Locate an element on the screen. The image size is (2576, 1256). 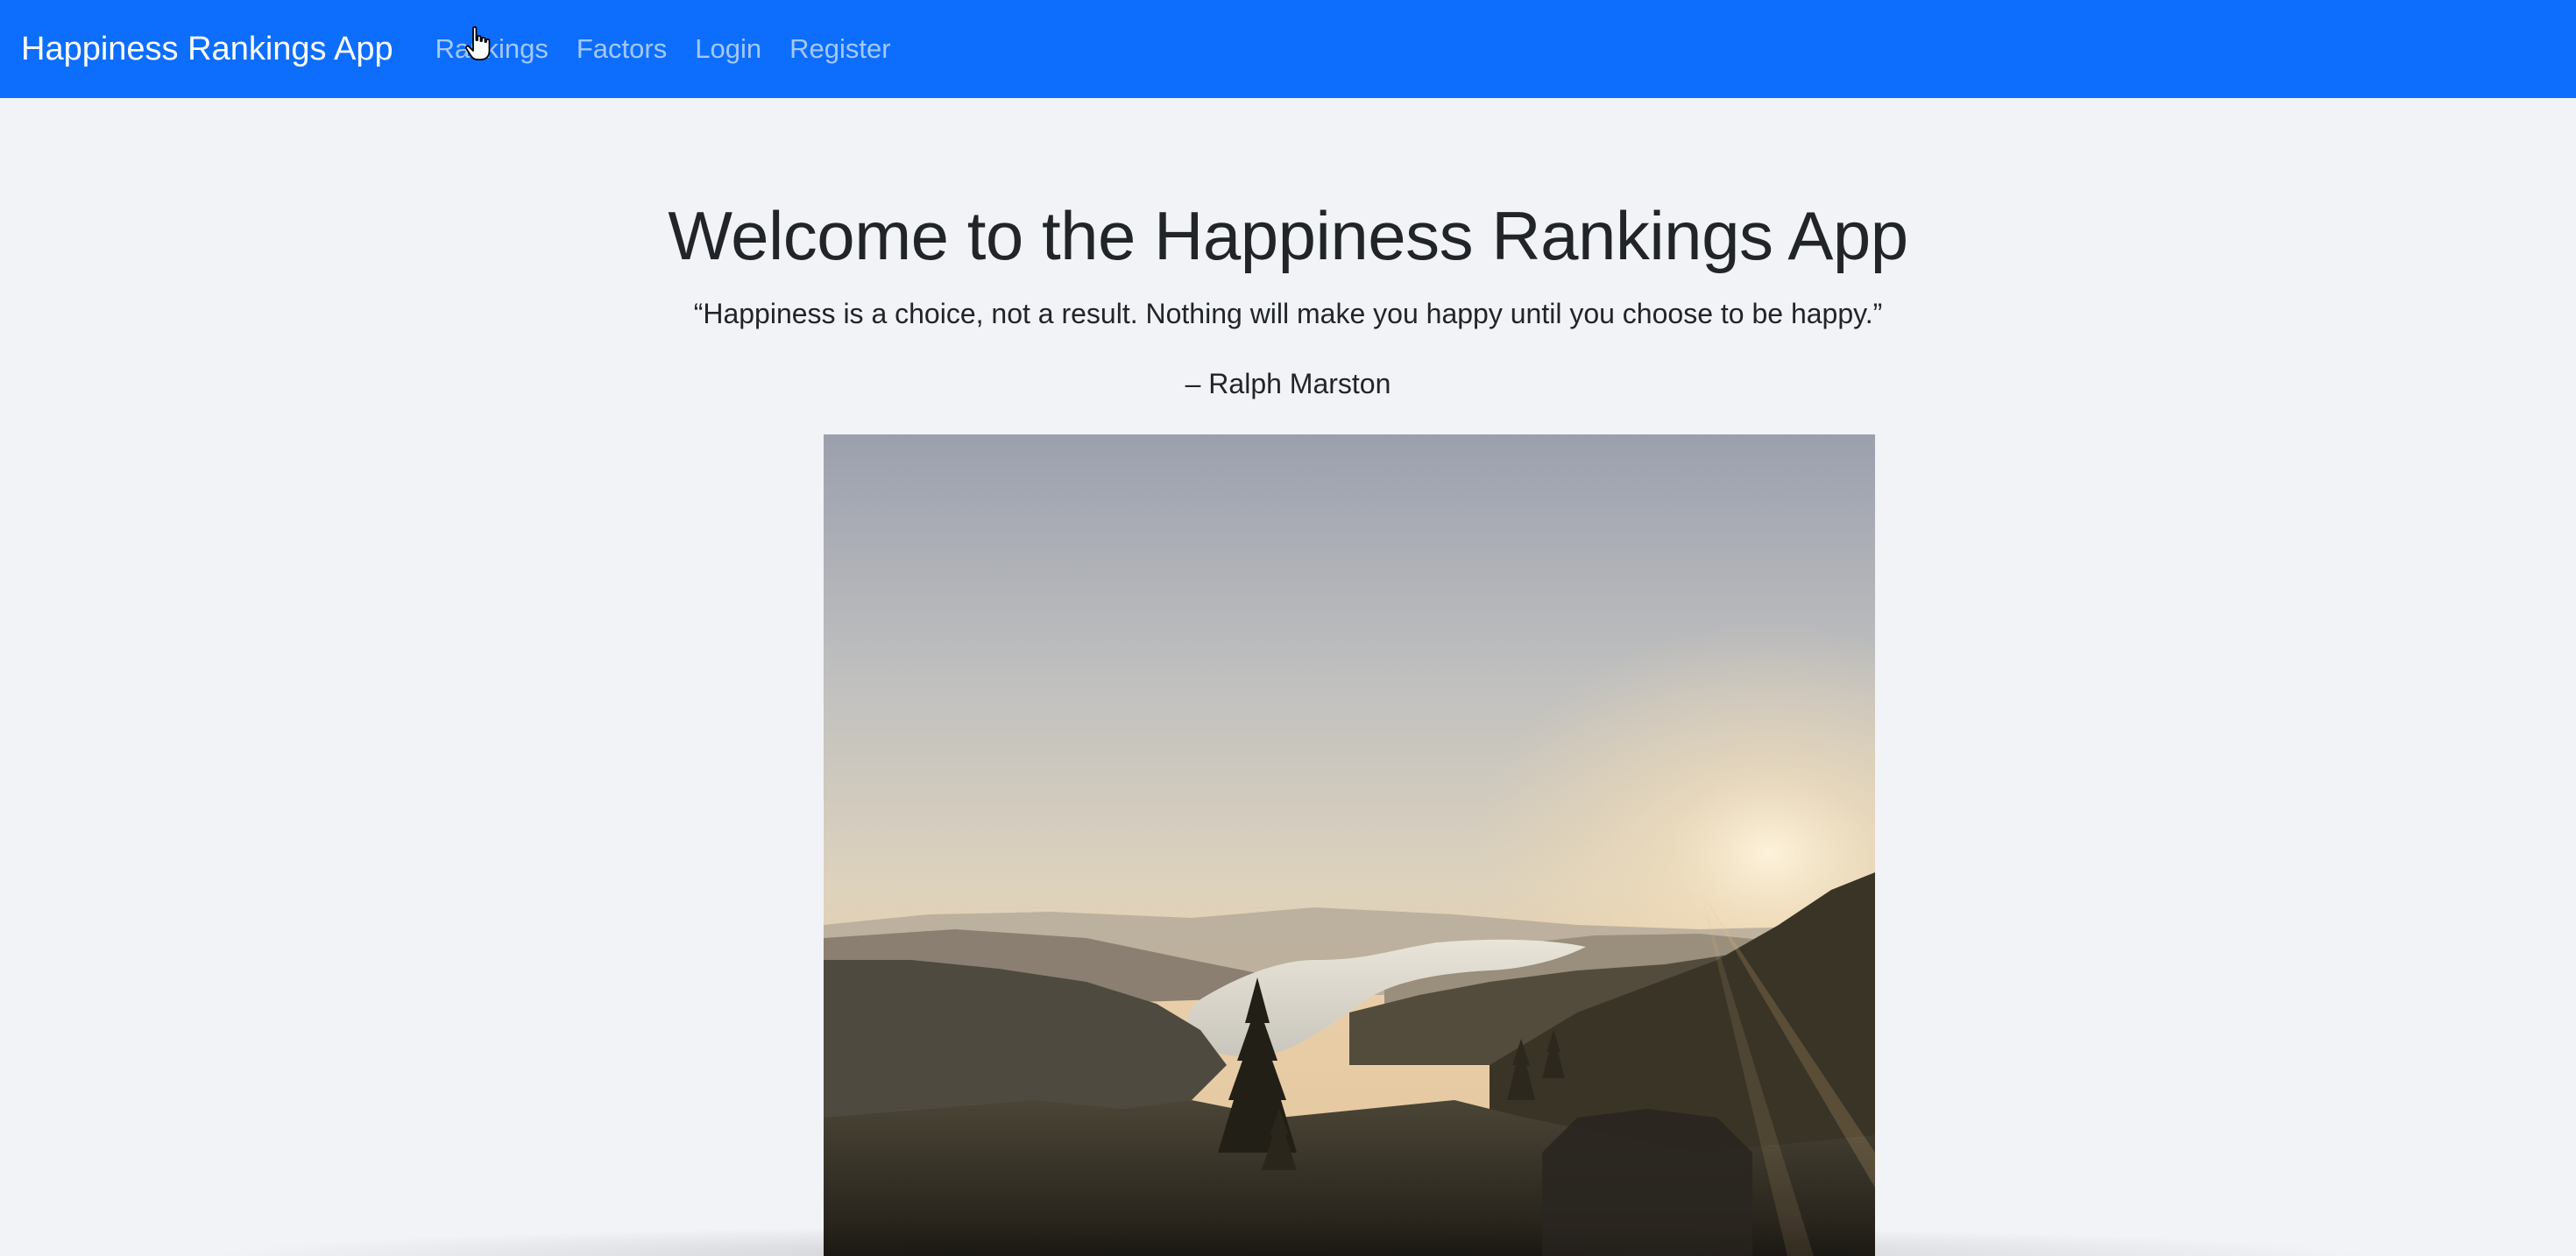
nav-link-factors: Factors is located at coordinates (622, 49).